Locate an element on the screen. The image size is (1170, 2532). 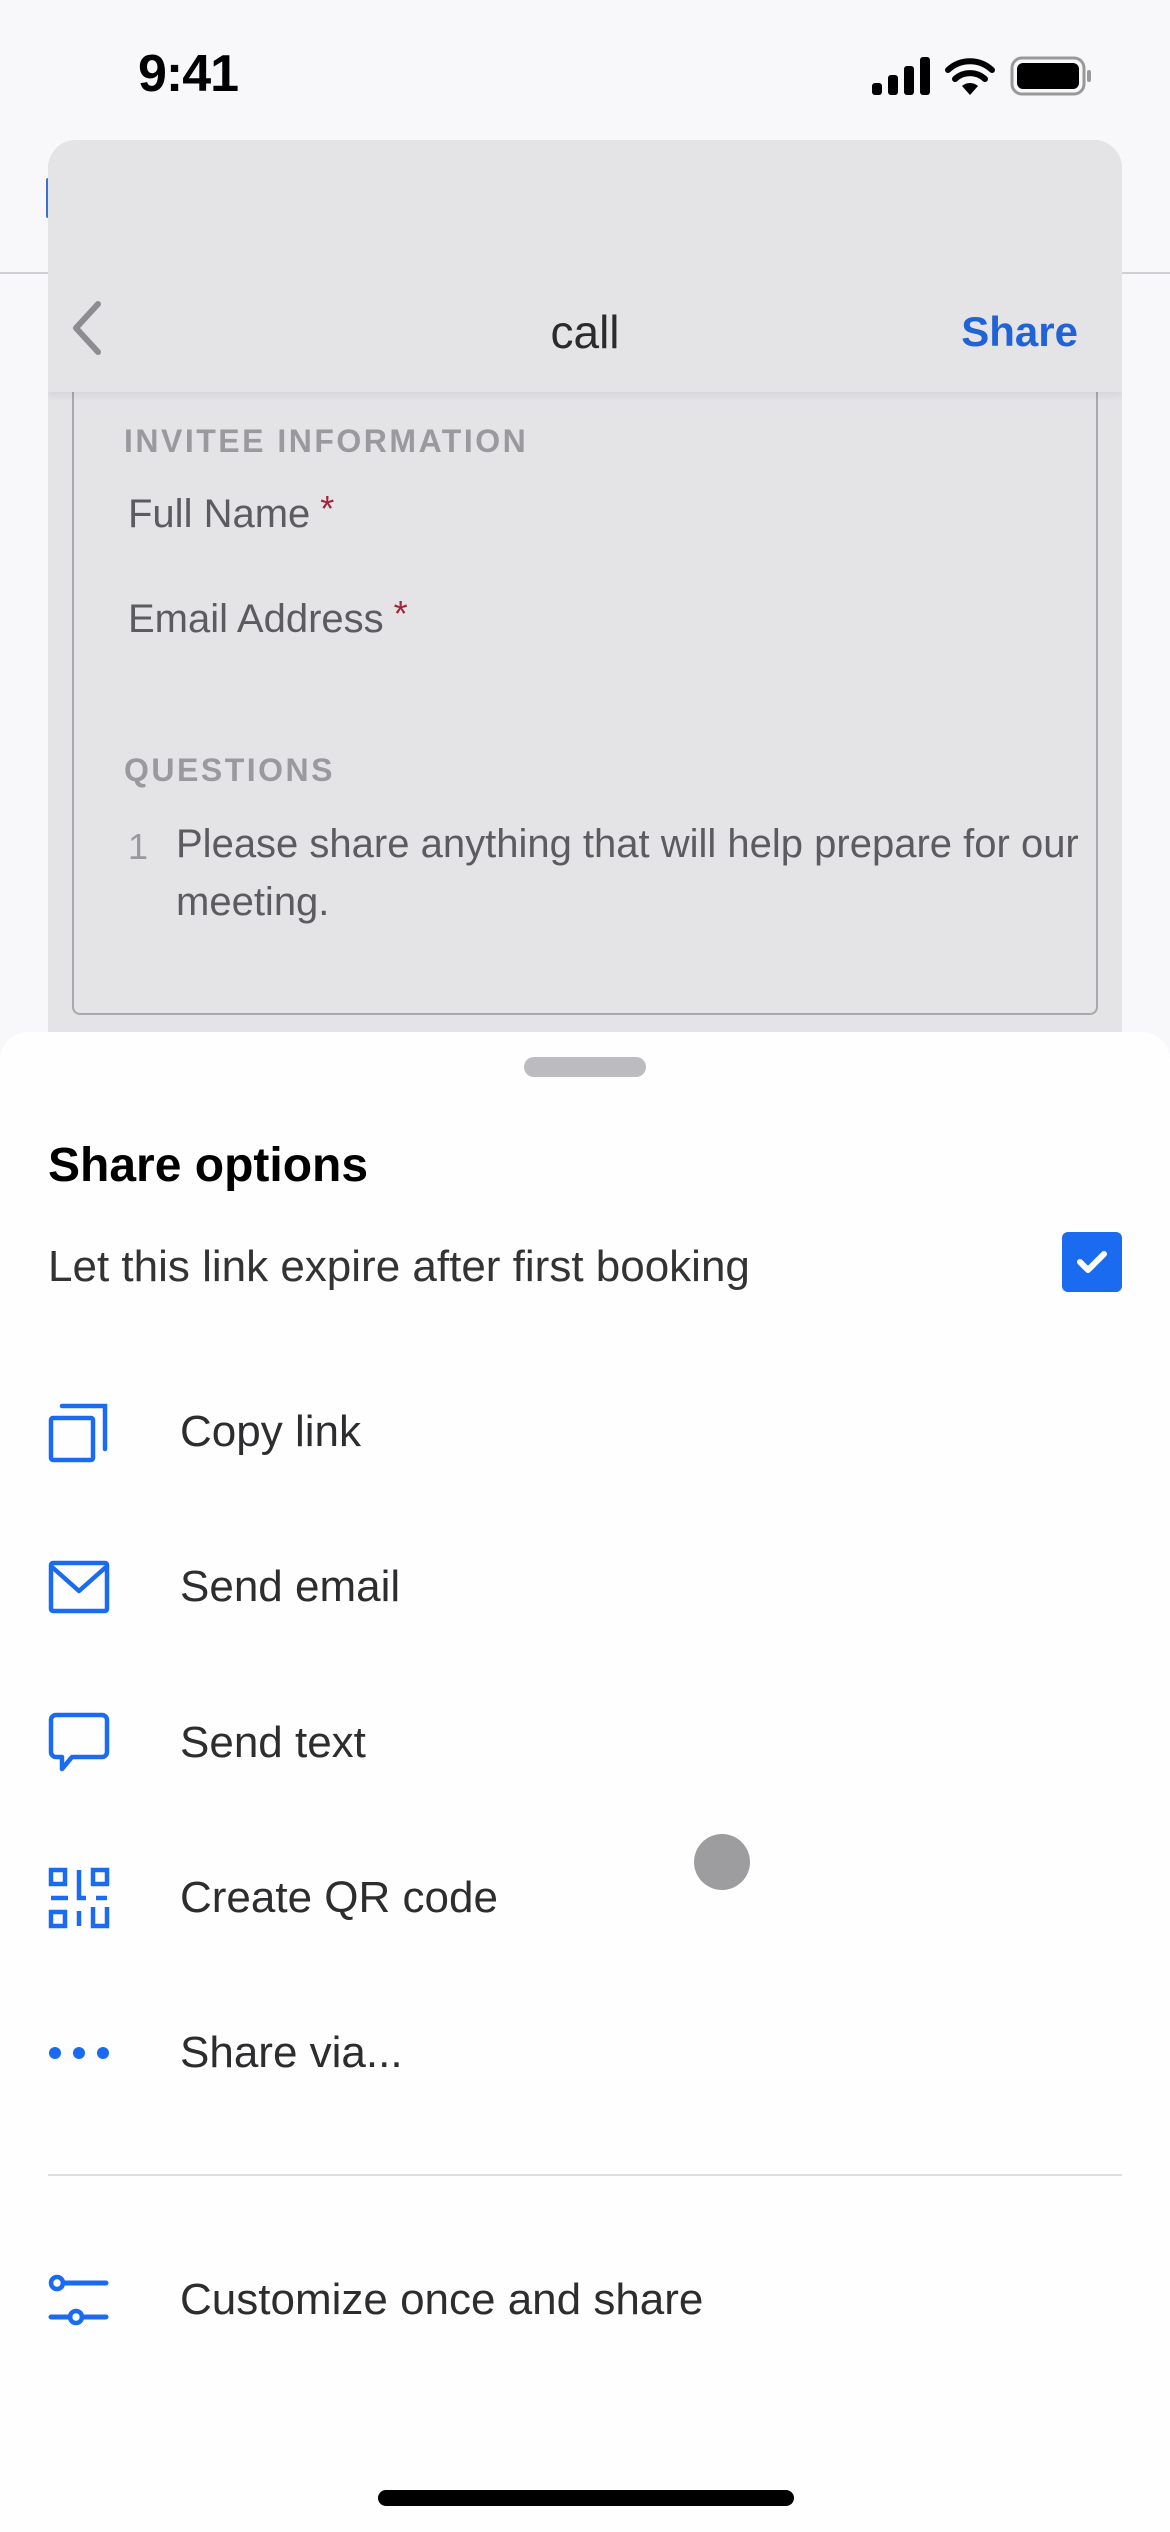
copy-link-label: Copy link is located at coordinates (270, 1431).